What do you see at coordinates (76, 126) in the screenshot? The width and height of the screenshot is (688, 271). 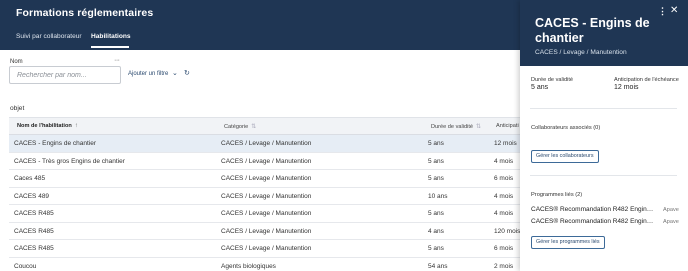 I see `sort-ascending-icon: ↑` at bounding box center [76, 126].